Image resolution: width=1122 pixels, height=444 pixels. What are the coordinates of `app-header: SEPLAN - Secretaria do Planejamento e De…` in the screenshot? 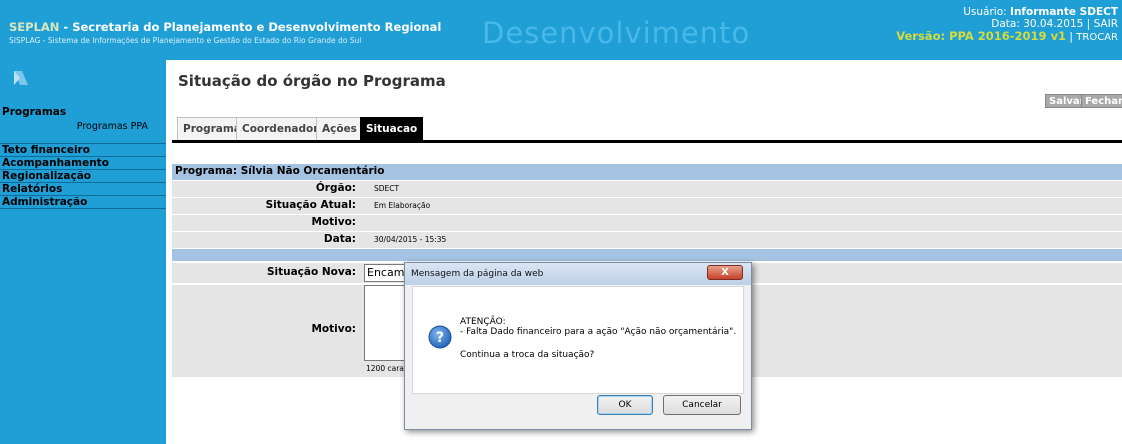 It's located at (561, 30).